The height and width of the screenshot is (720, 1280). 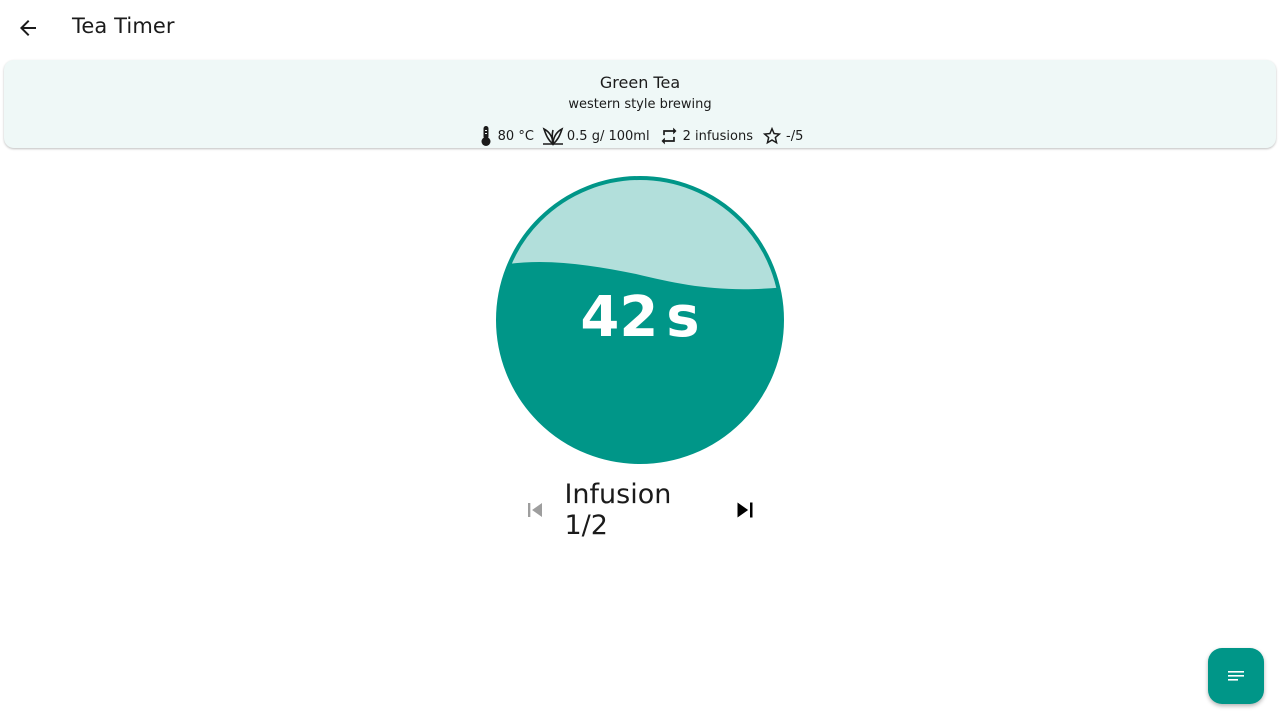 I want to click on timer-readout: 42 s, so click(x=640, y=320).